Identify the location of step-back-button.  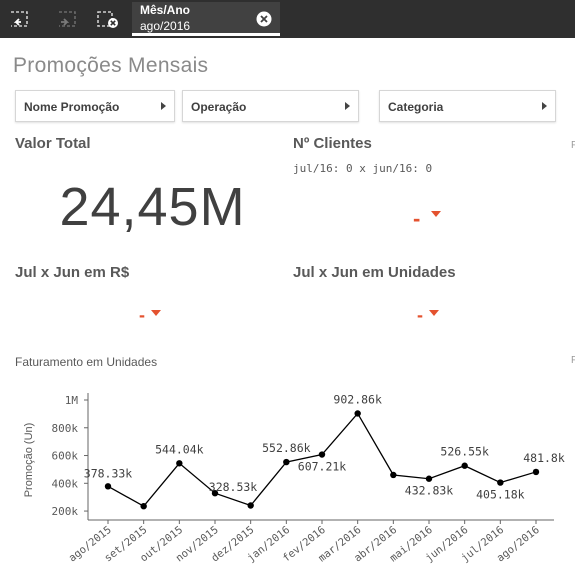
(20, 19).